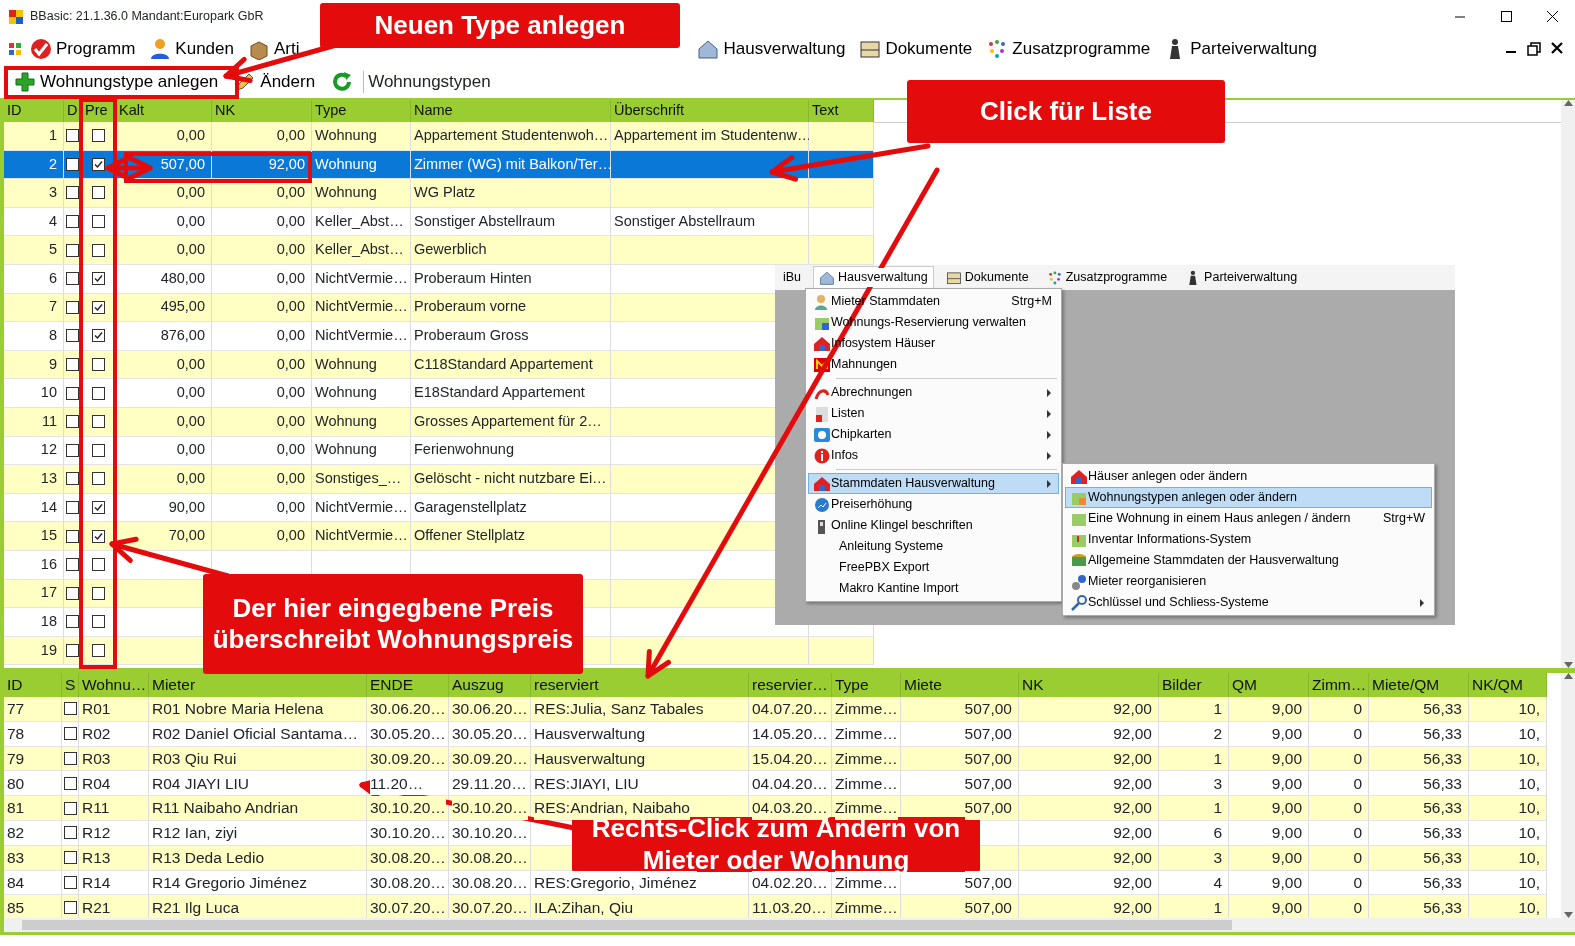 Image resolution: width=1575 pixels, height=946 pixels. What do you see at coordinates (933, 434) in the screenshot?
I see `menu-item: Chipkarten` at bounding box center [933, 434].